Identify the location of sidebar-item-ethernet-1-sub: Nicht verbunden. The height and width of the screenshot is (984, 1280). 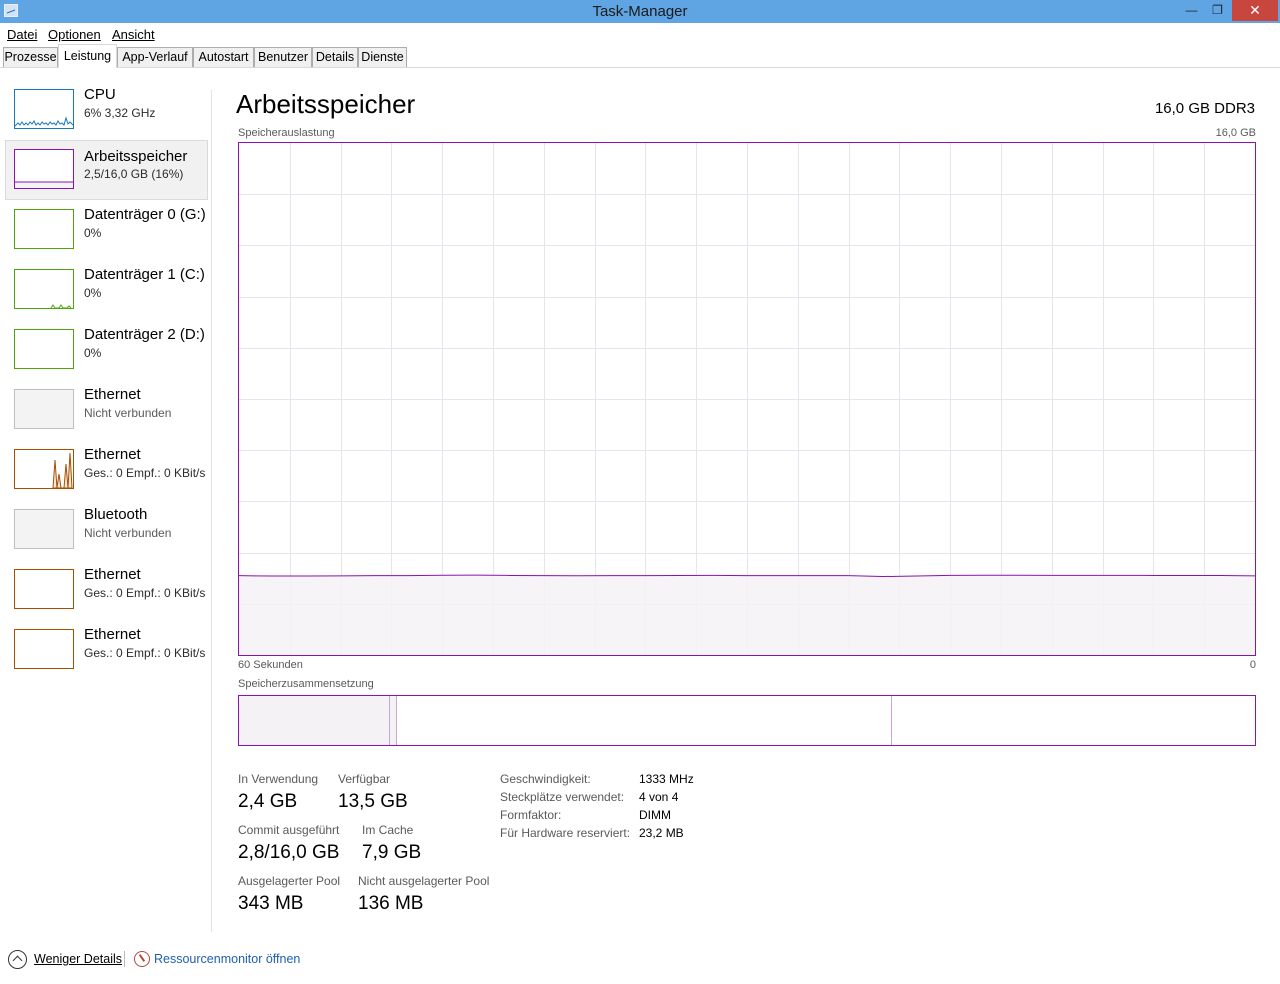
(128, 413).